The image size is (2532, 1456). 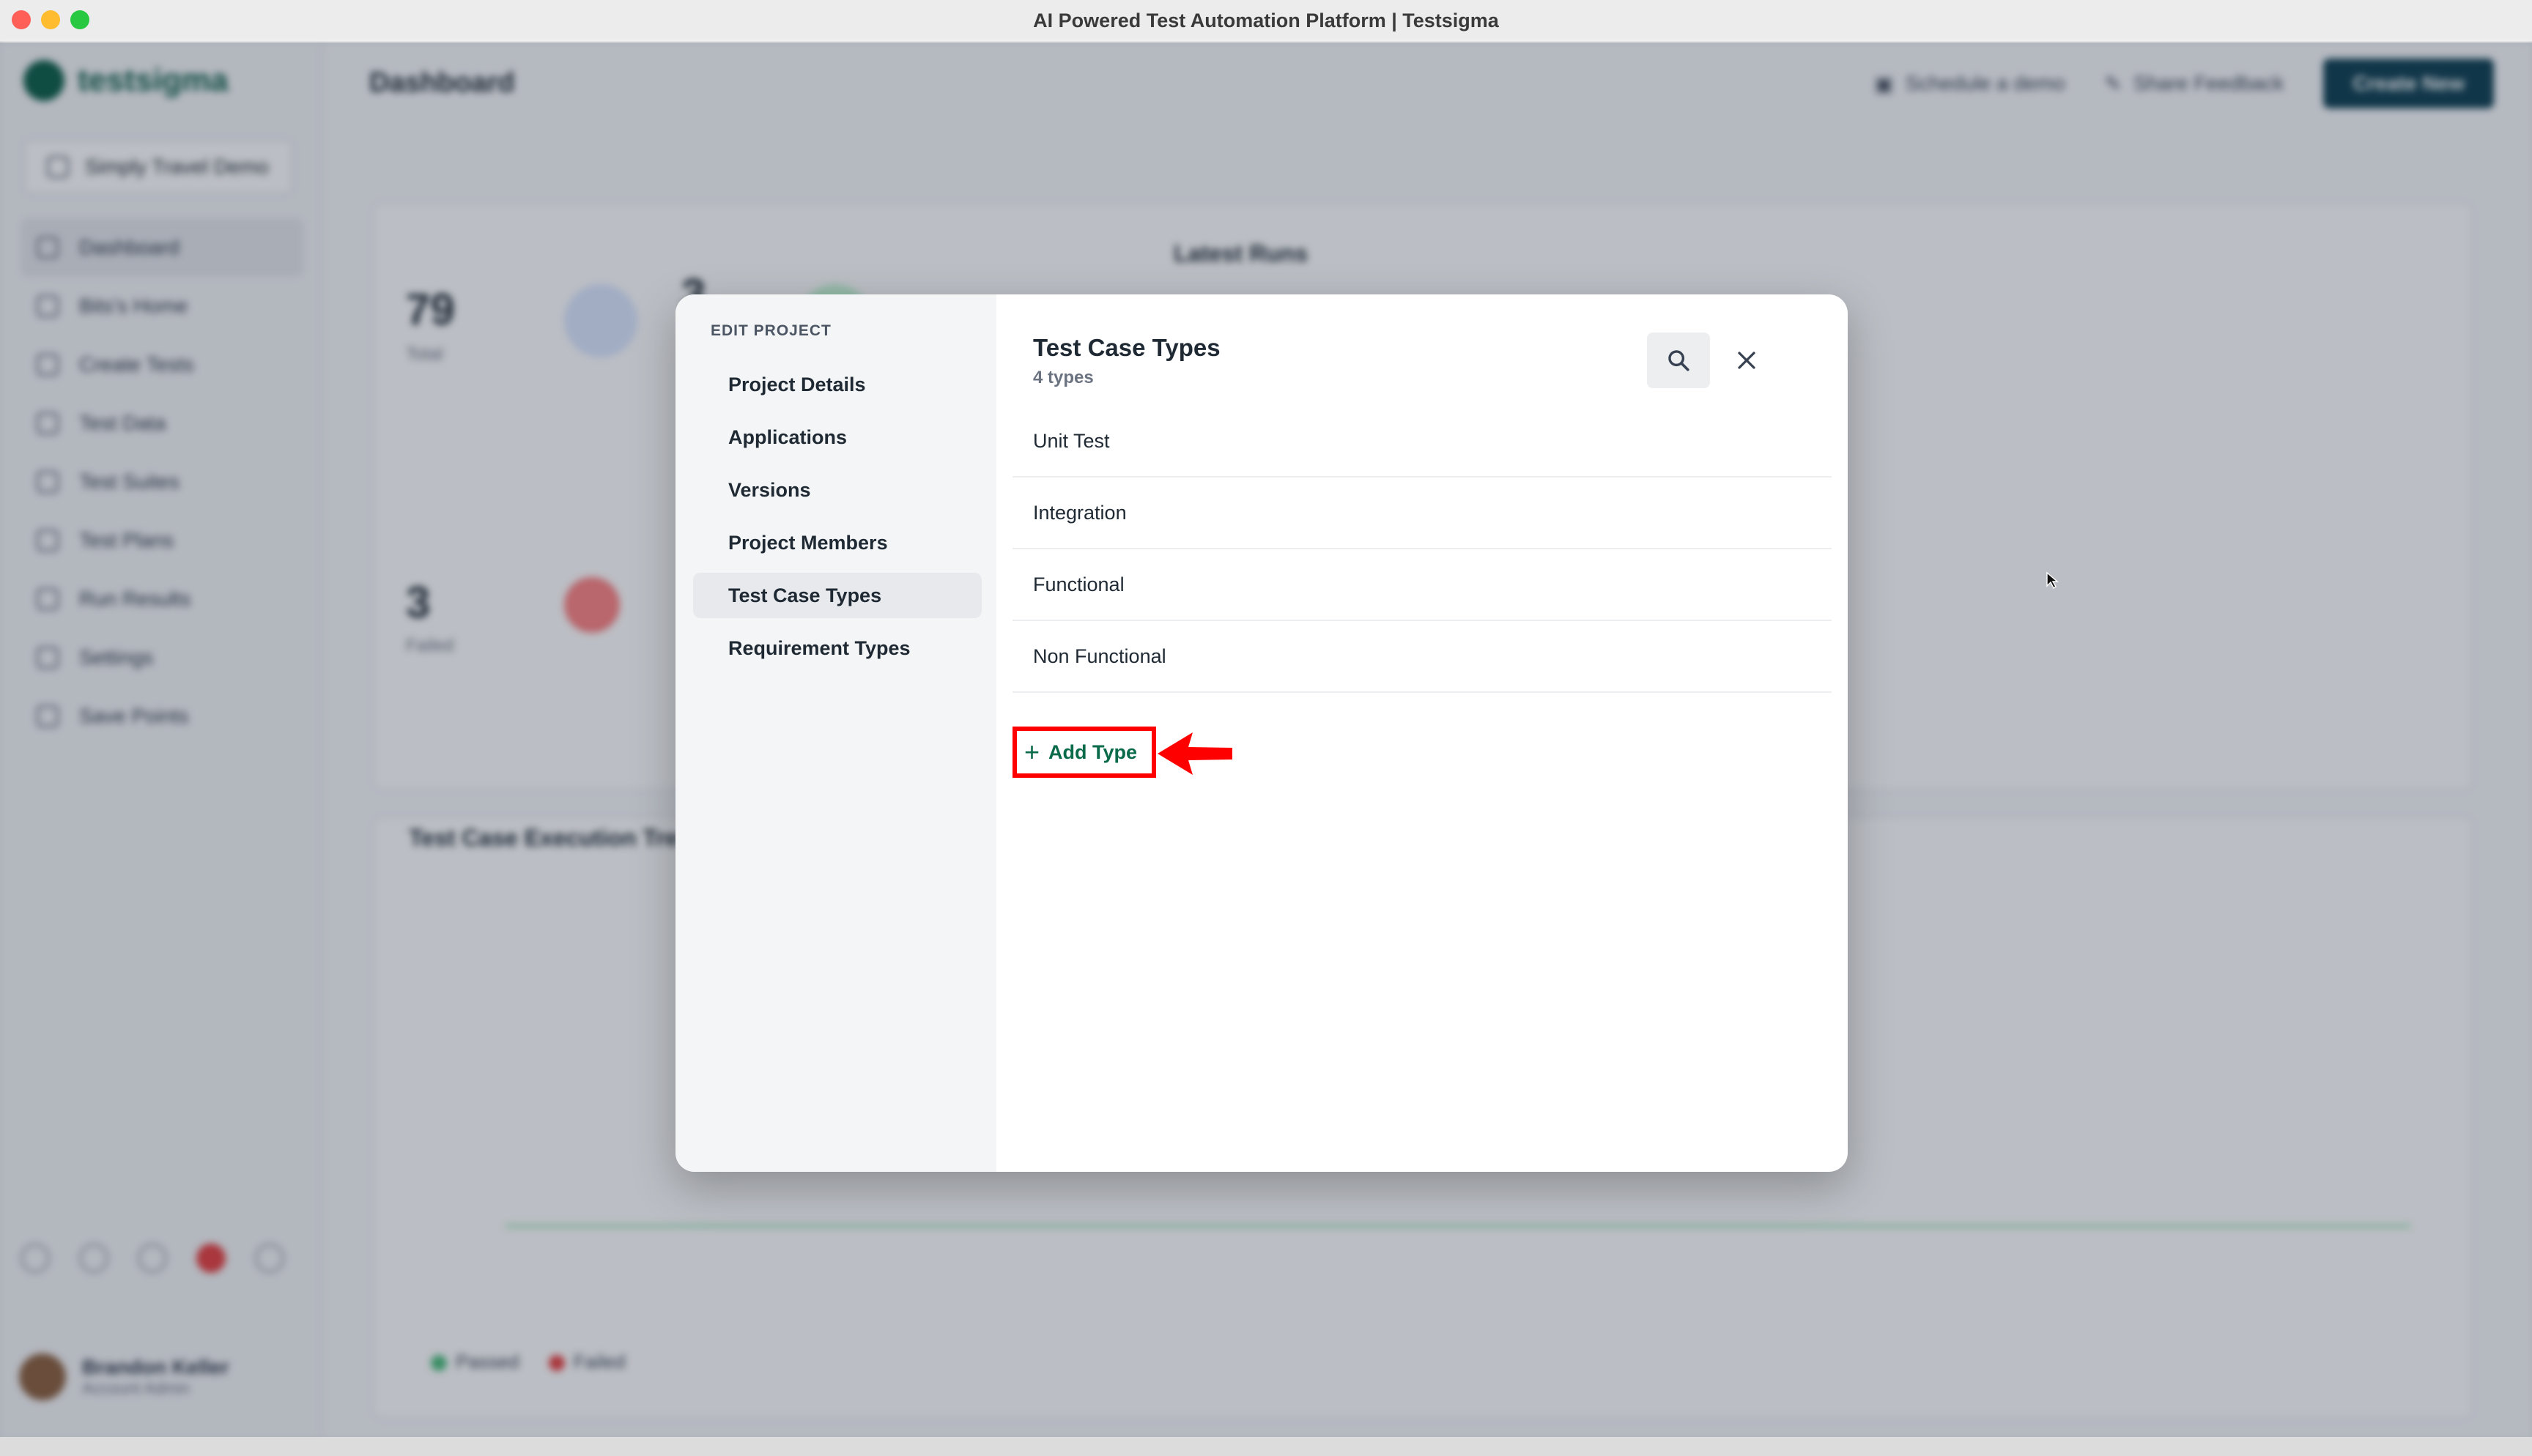 I want to click on zoom-window-button, so click(x=79, y=19).